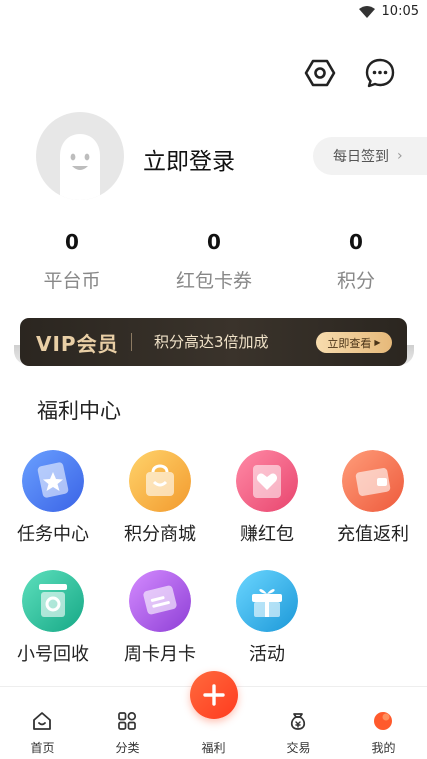  What do you see at coordinates (400, 11) in the screenshot?
I see `status-time: 10:05` at bounding box center [400, 11].